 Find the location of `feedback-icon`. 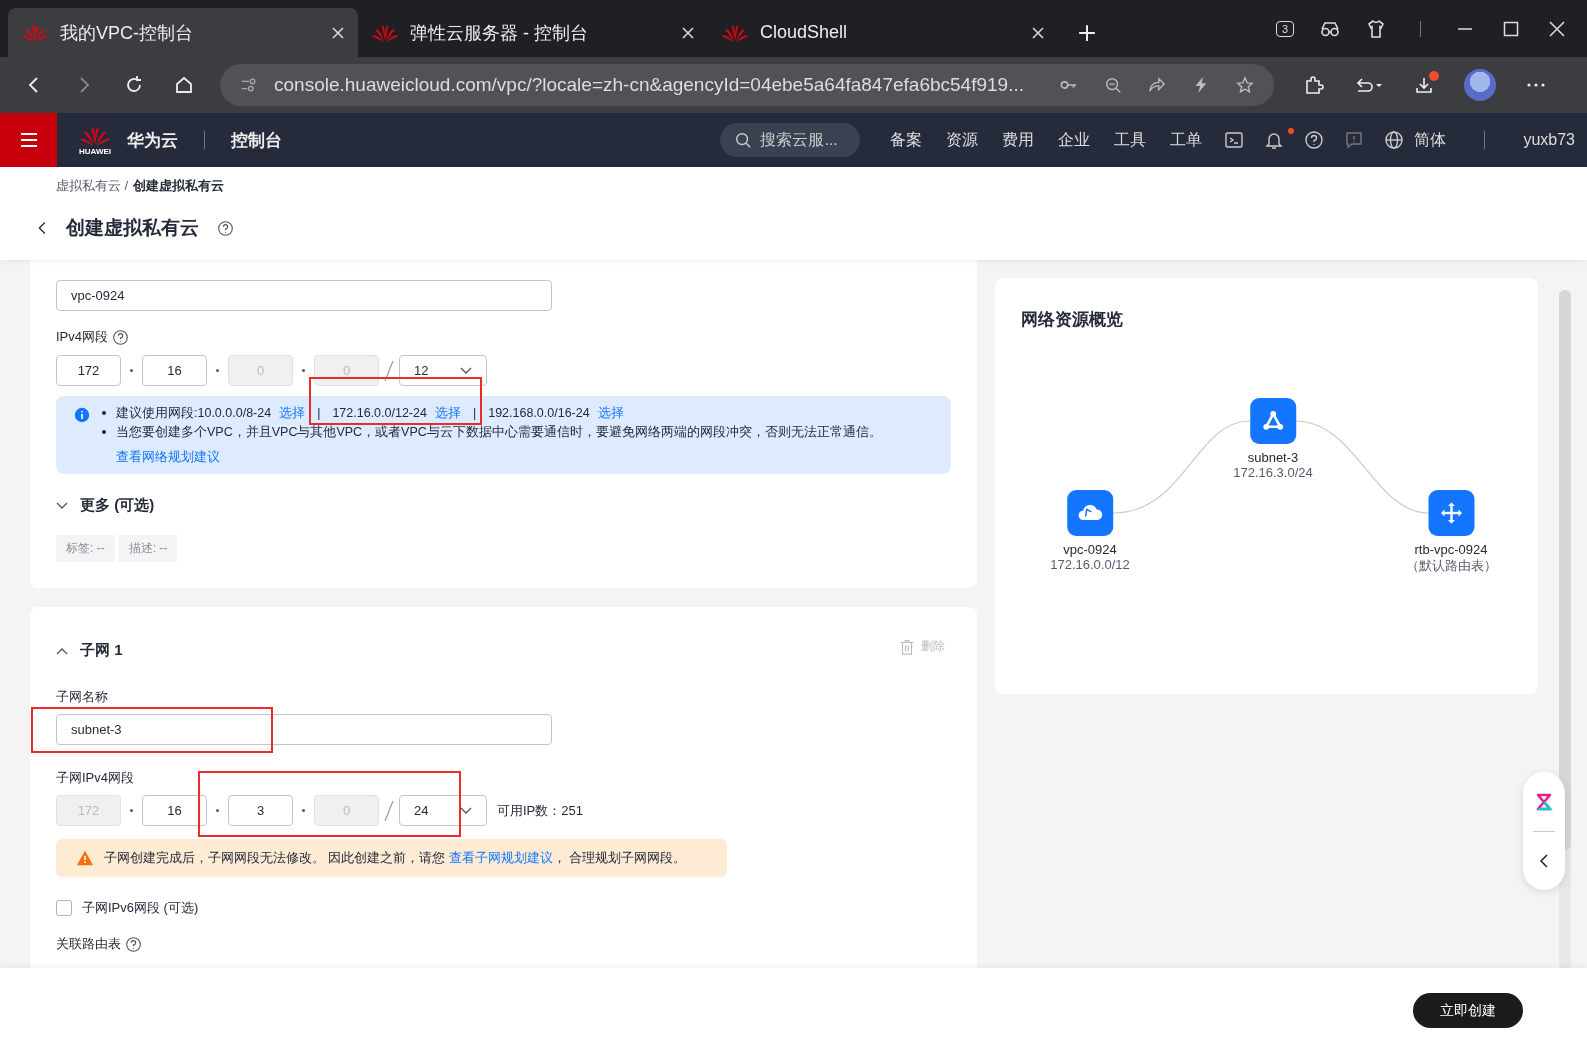

feedback-icon is located at coordinates (1354, 140).